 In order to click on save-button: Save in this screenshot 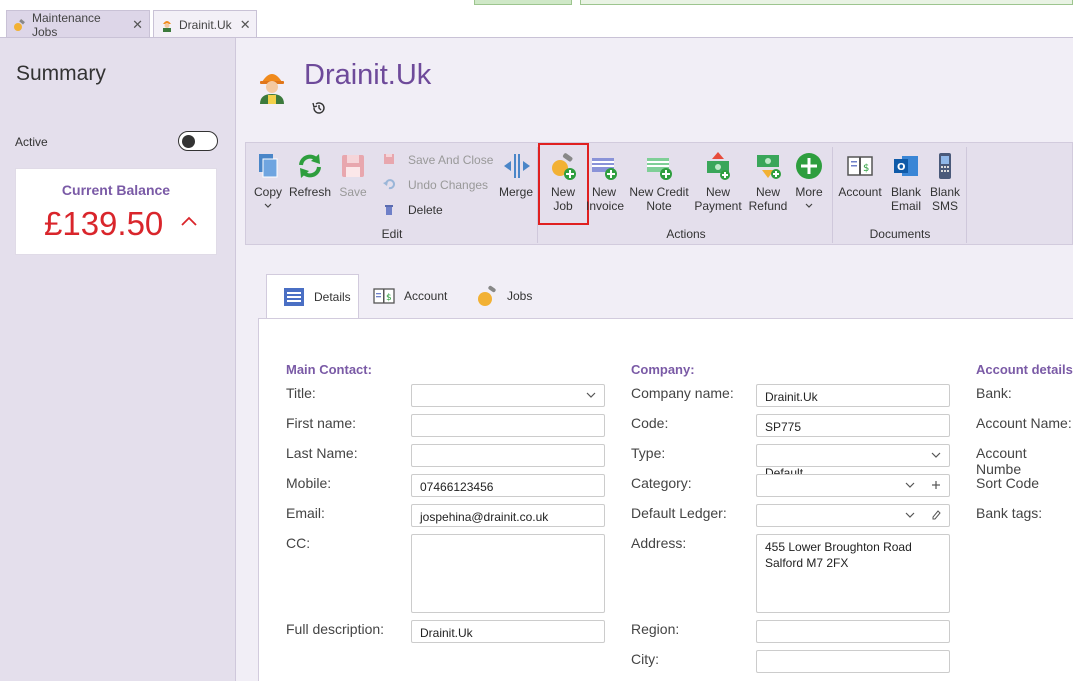, I will do `click(353, 175)`.